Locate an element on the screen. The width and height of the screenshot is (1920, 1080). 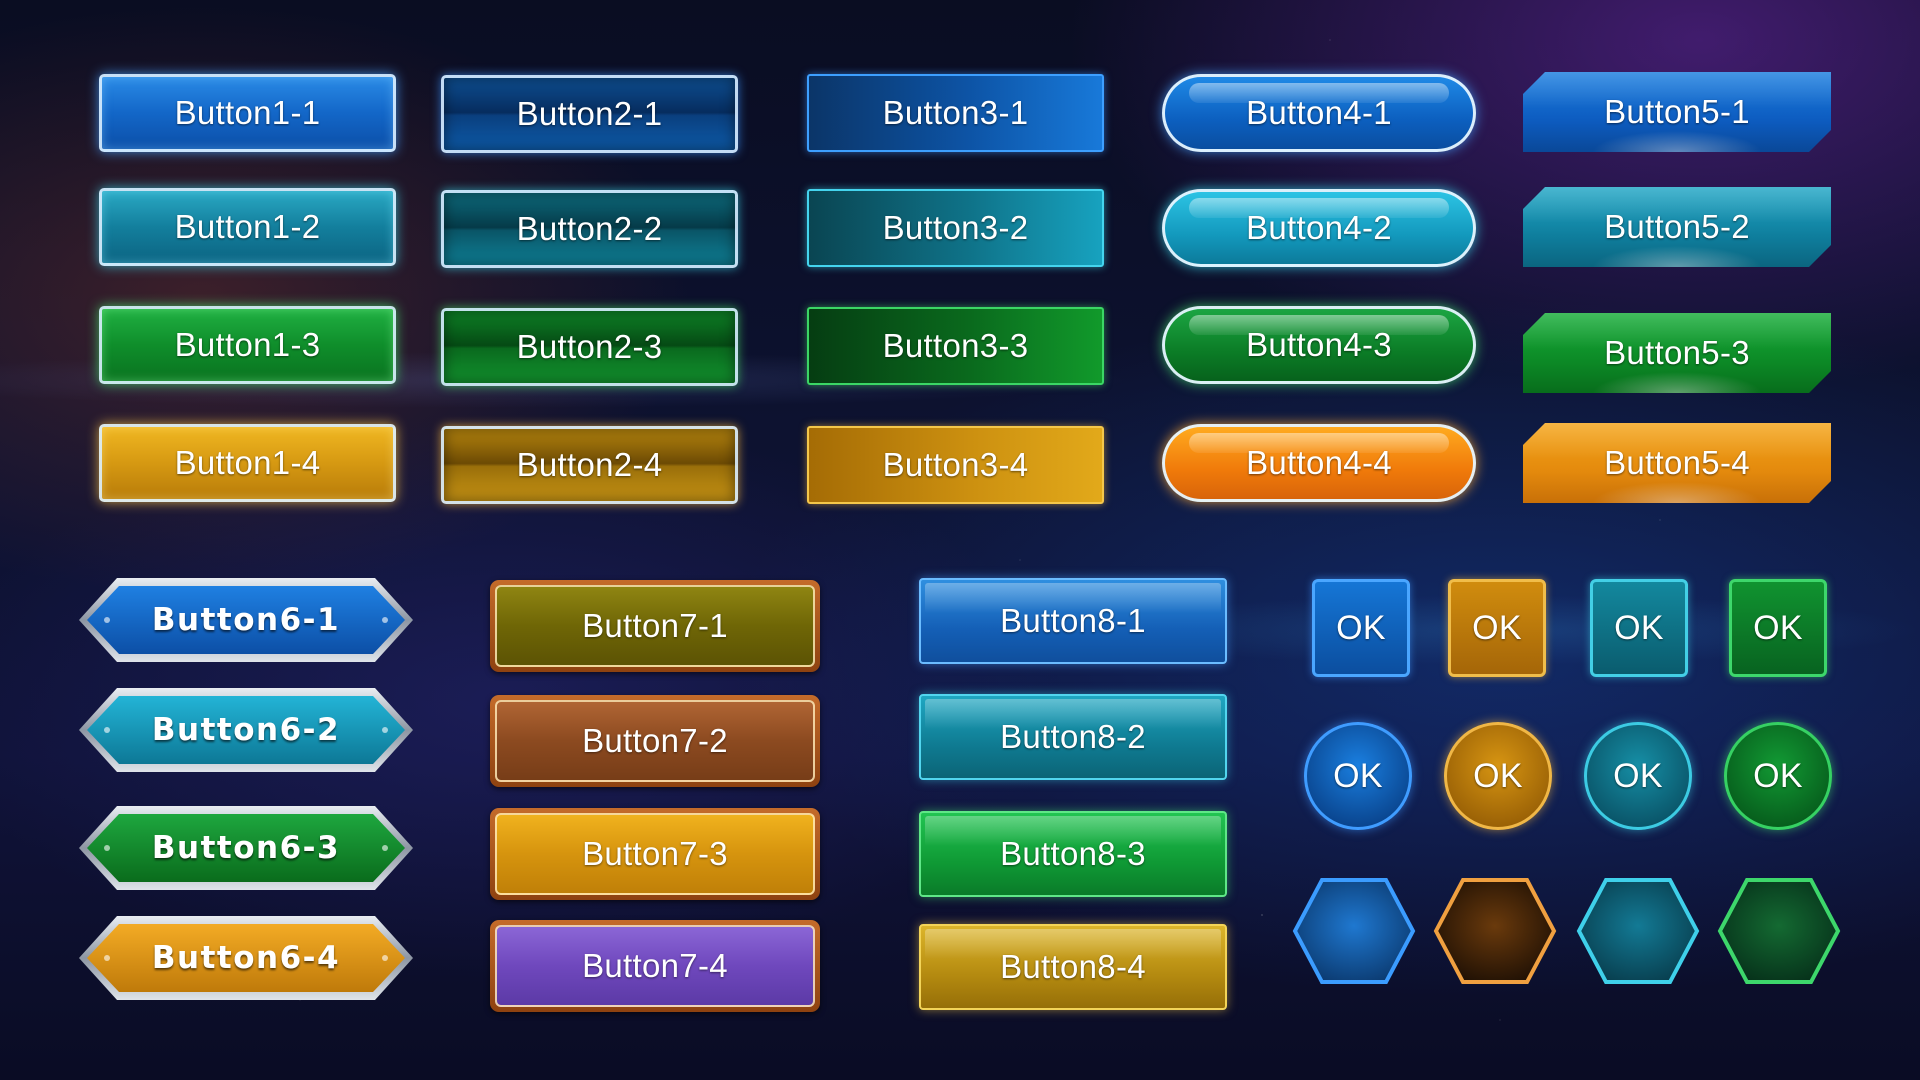
button6-2-label: Button6-2 is located at coordinates (246, 730).